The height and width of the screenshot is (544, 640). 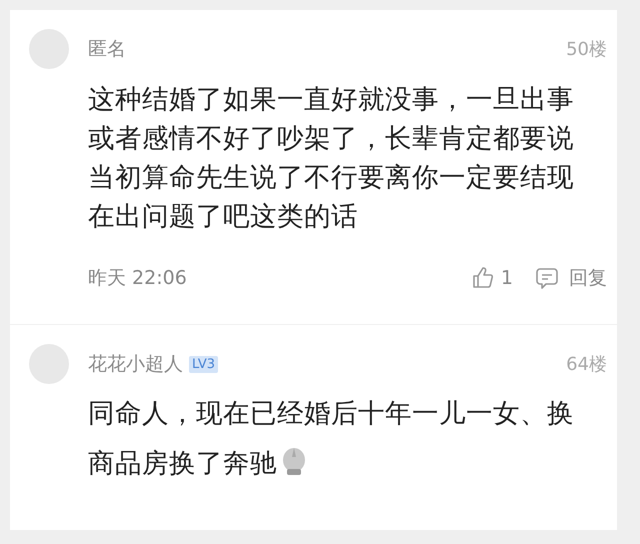 What do you see at coordinates (107, 49) in the screenshot?
I see `username: 匿名` at bounding box center [107, 49].